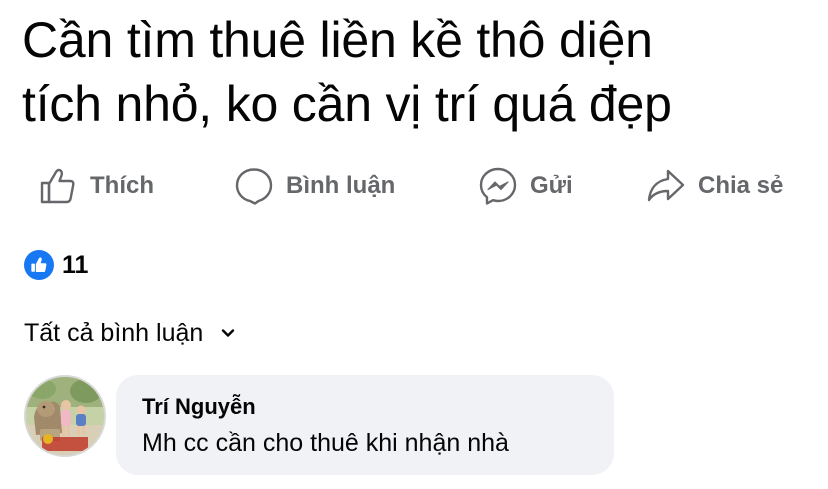  I want to click on reaction-count: 11, so click(75, 264).